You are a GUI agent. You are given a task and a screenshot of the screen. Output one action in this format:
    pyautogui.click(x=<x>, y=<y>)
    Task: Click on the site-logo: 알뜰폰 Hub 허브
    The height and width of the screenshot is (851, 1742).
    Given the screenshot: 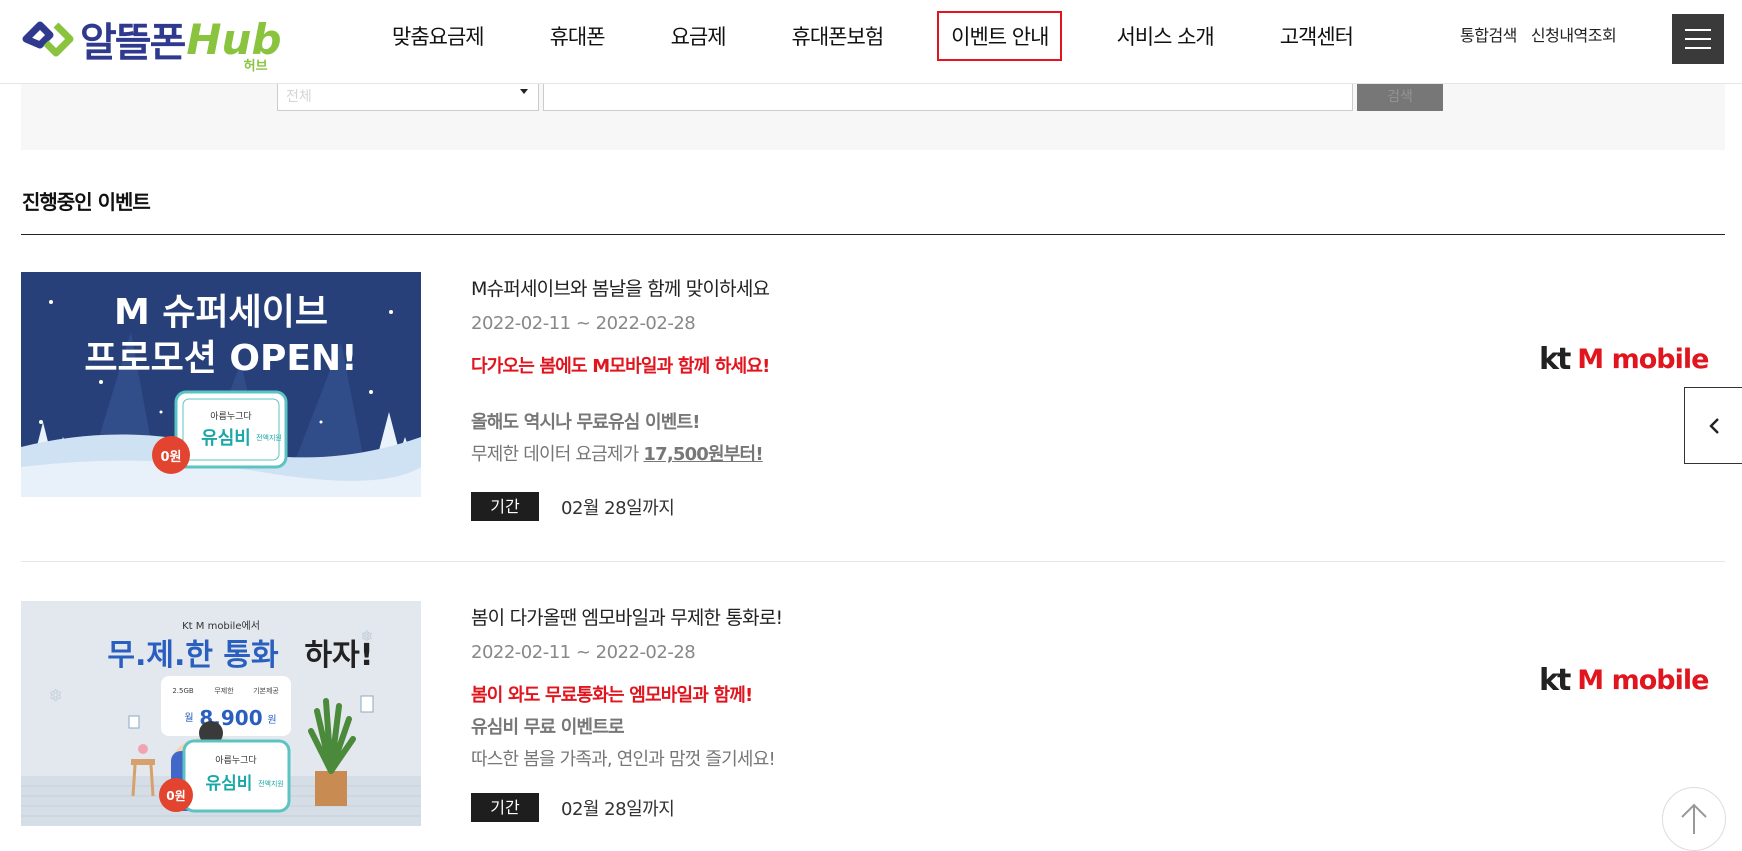 What is the action you would take?
    pyautogui.click(x=151, y=42)
    